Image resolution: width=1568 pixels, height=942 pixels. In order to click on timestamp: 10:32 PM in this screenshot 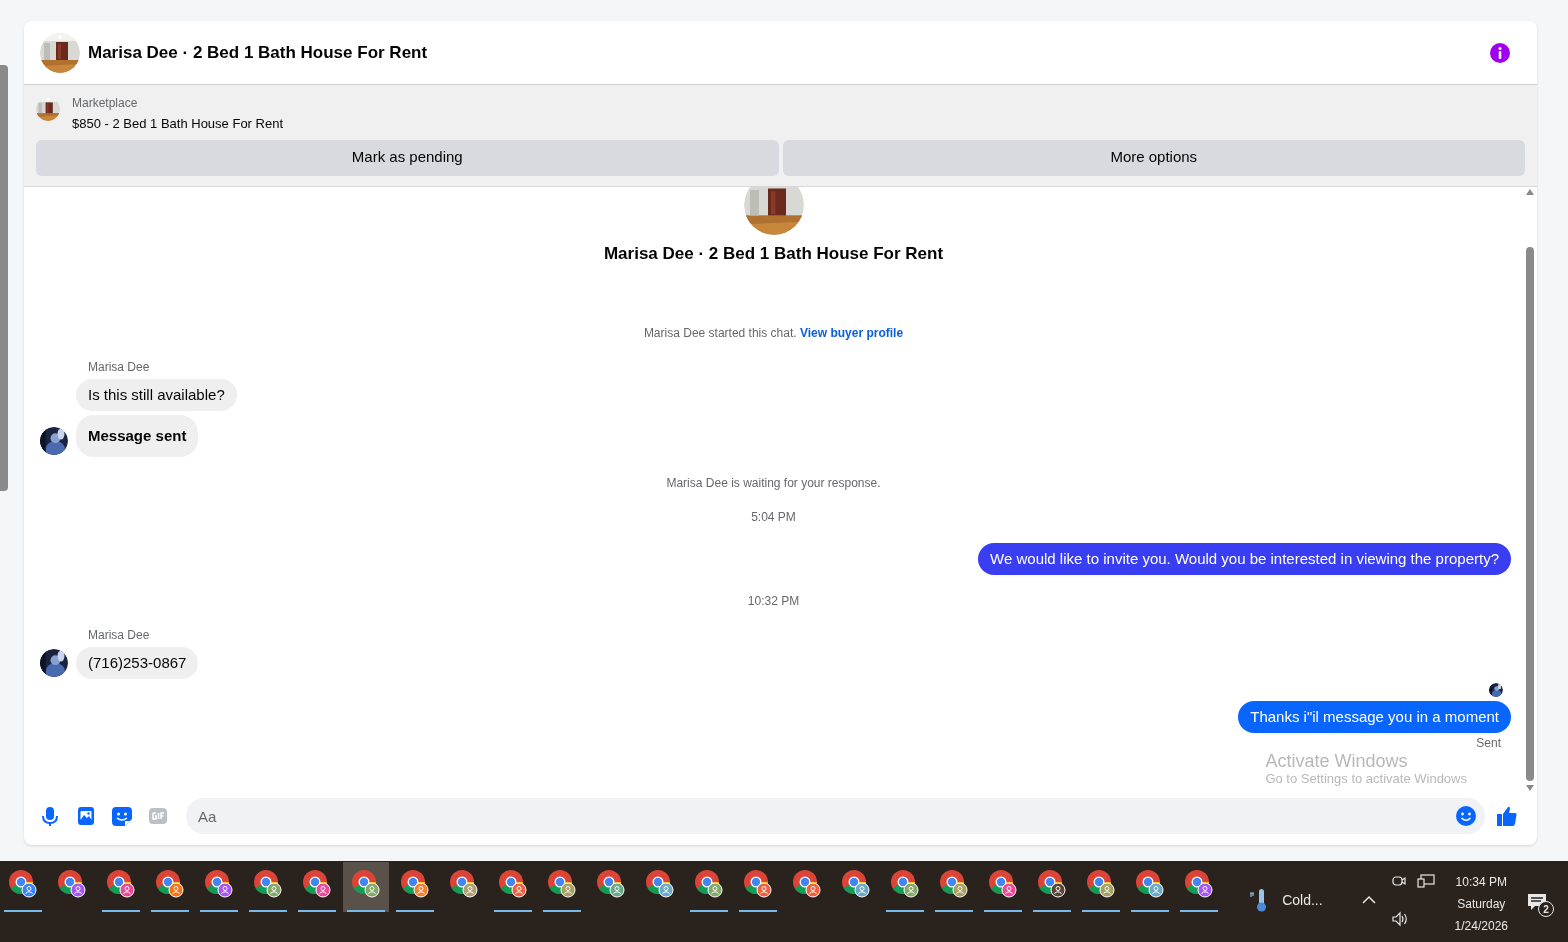, I will do `click(773, 601)`.